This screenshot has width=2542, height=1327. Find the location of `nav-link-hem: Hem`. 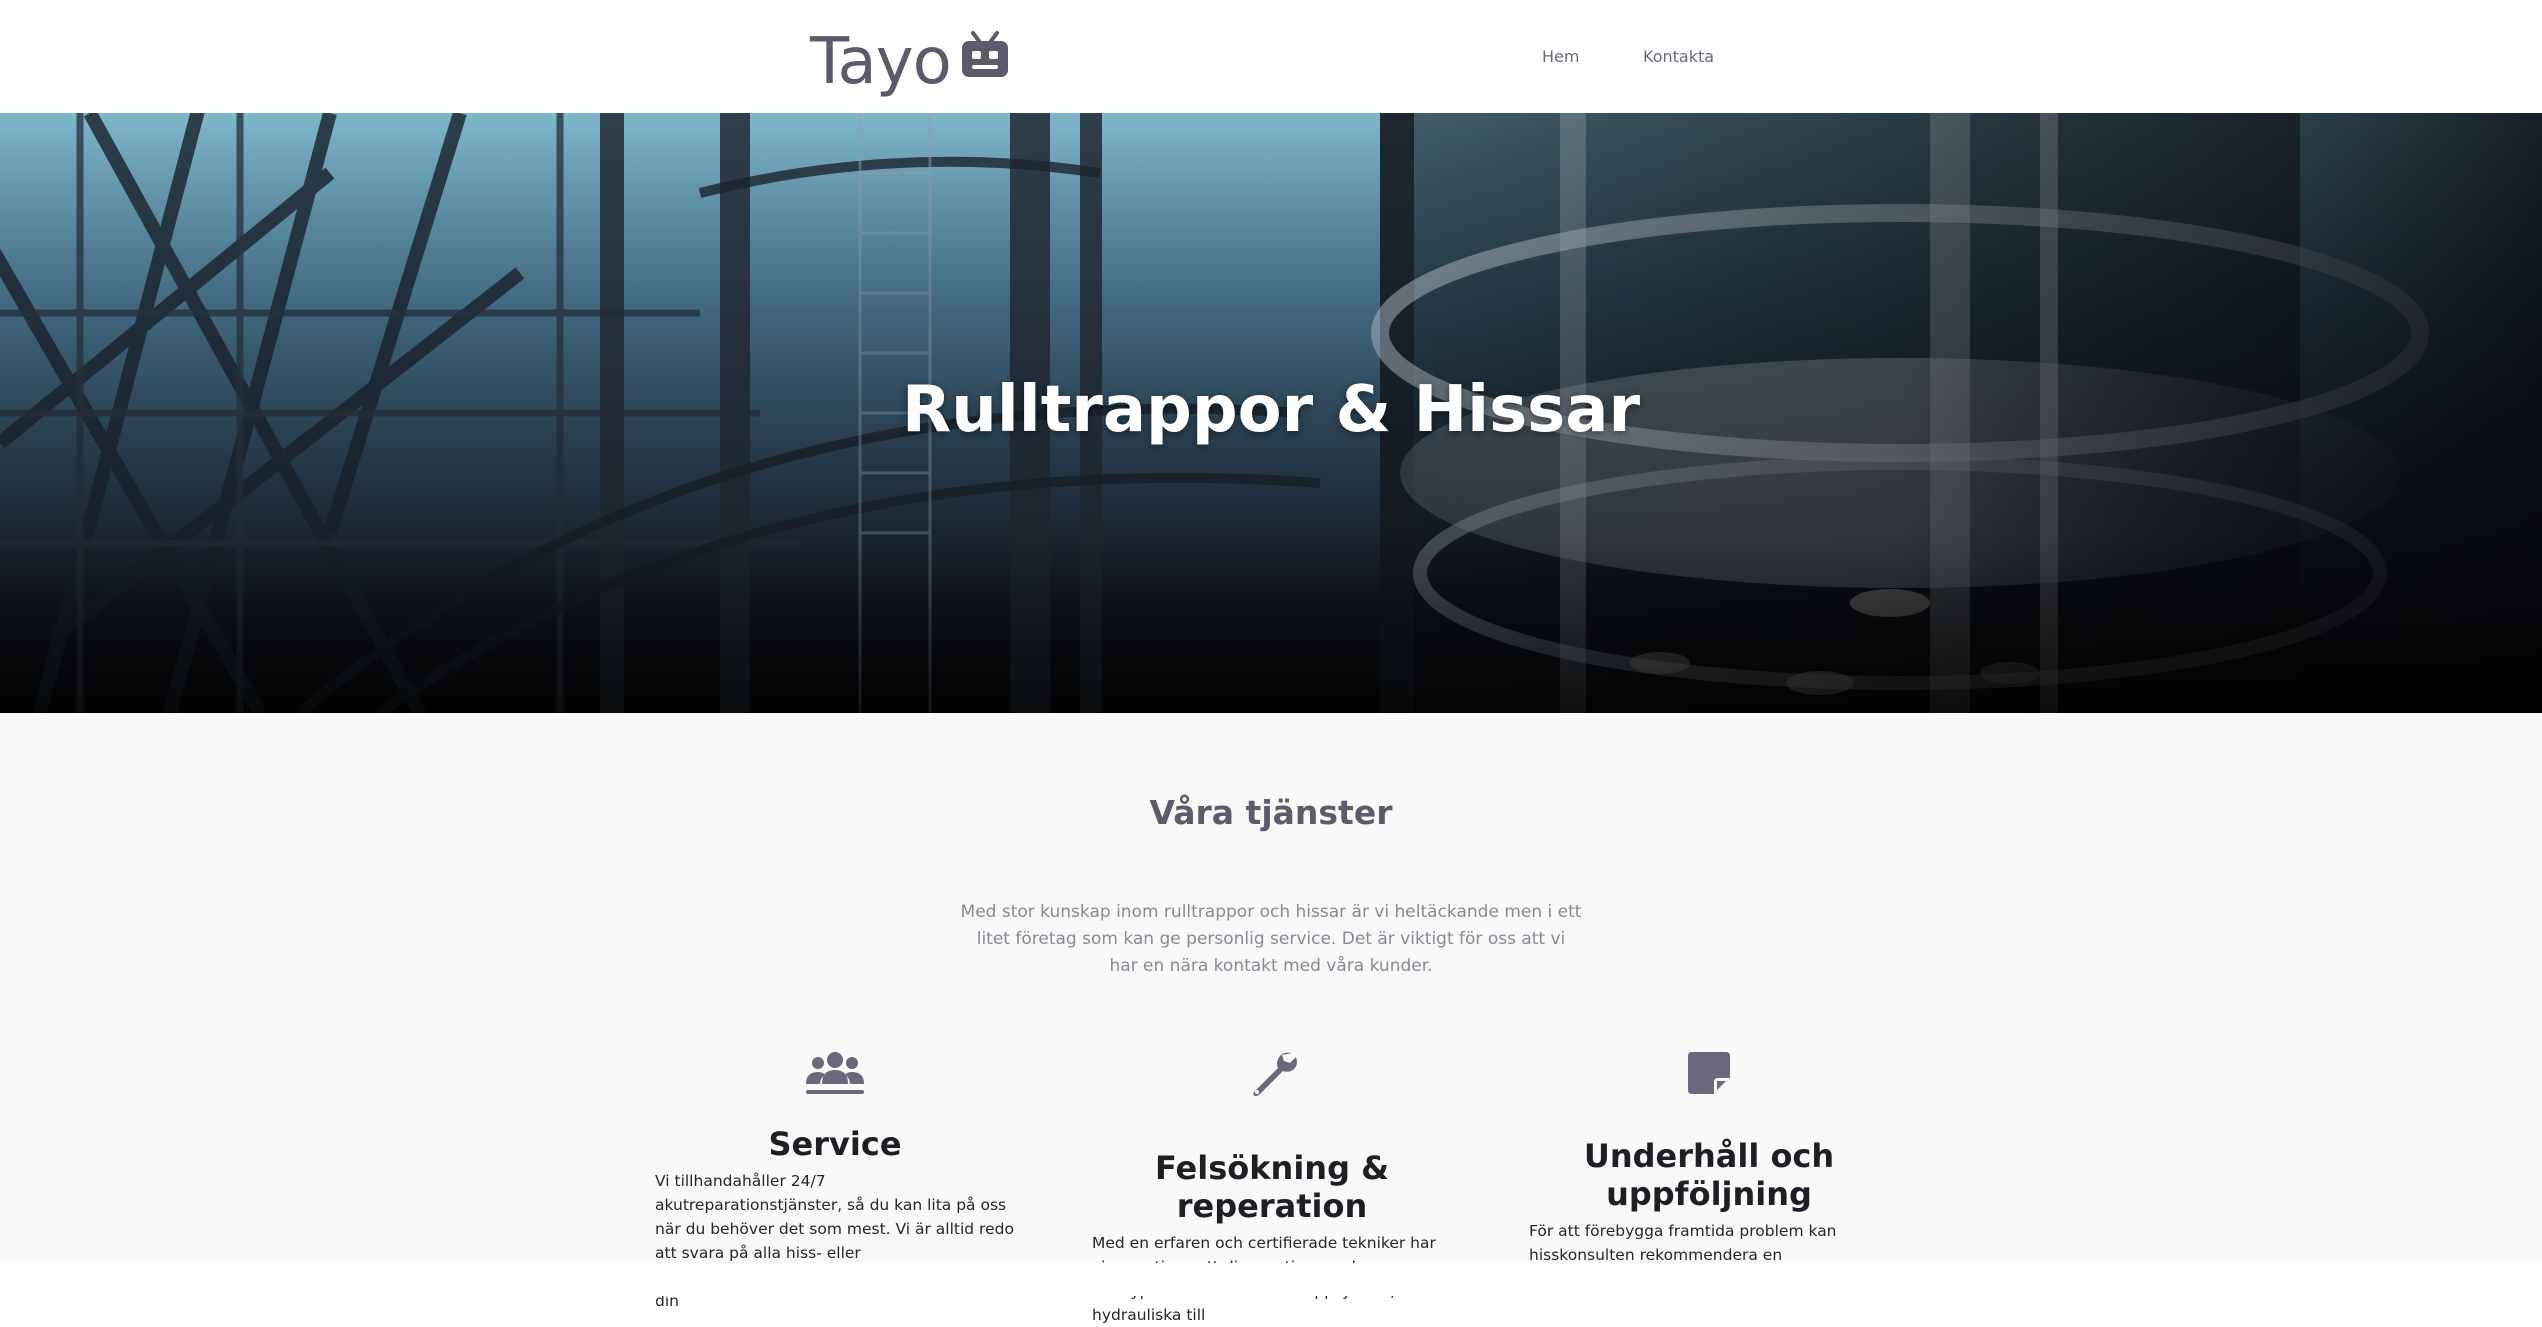

nav-link-hem: Hem is located at coordinates (1560, 56).